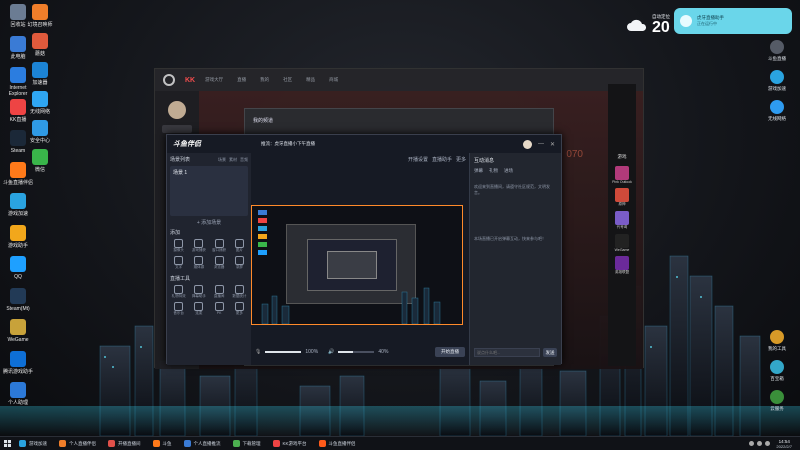 This screenshot has height=450, width=800. Describe the element at coordinates (124, 444) in the screenshot. I see `taskbar-item: 开播直播间` at that location.